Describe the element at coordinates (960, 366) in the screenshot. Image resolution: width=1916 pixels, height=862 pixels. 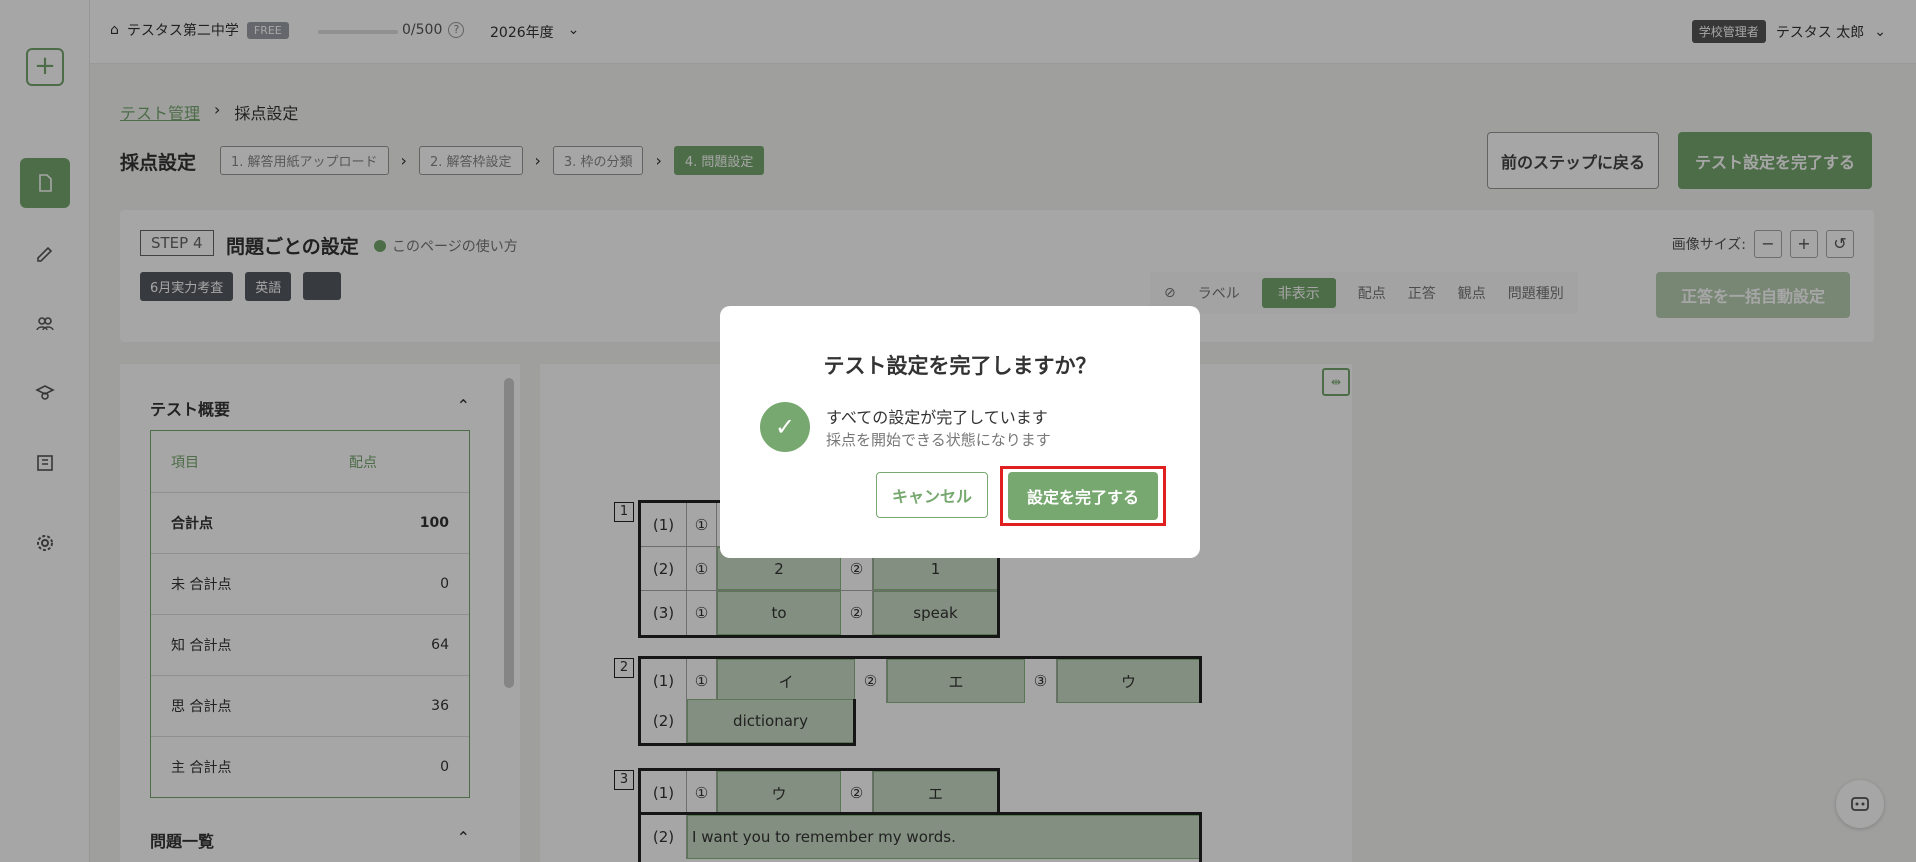
I see `dialog-title: テスト設定を完了しますか？` at that location.